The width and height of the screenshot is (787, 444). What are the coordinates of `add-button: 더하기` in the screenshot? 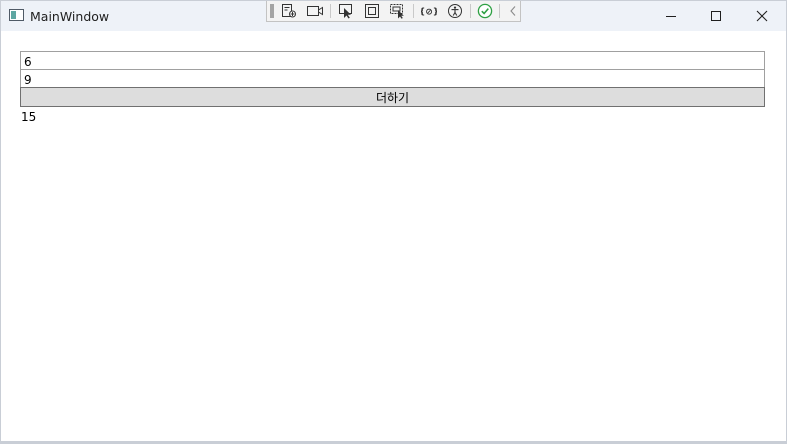 It's located at (392, 97).